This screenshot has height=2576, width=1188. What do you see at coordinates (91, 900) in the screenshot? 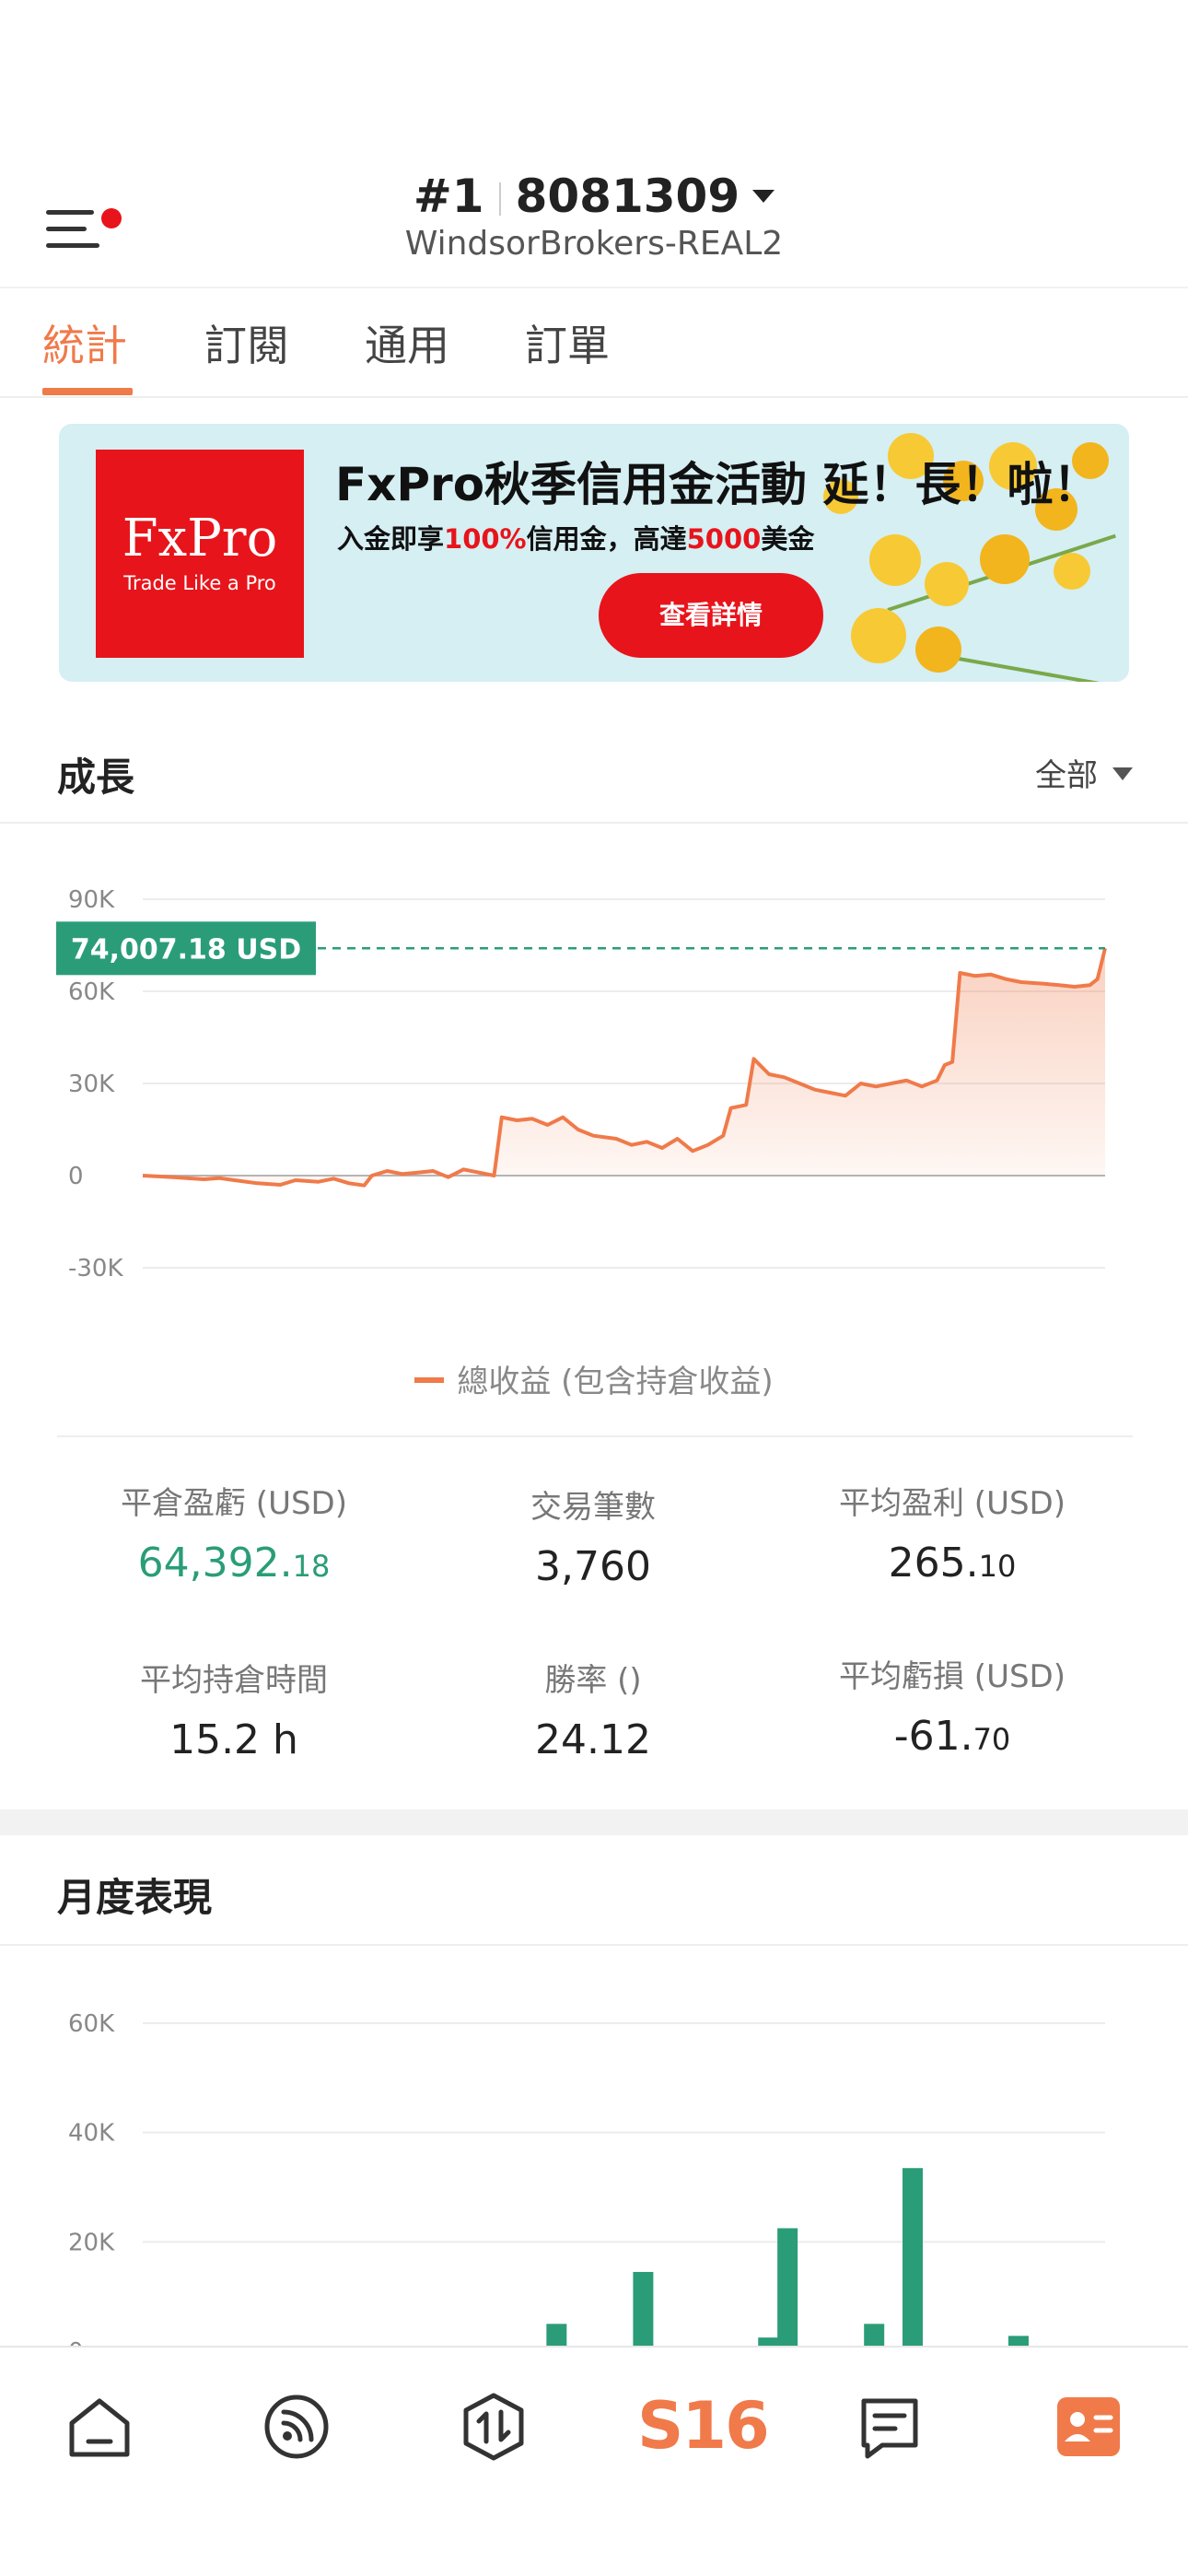
I see `y-tick-label: 90K` at bounding box center [91, 900].